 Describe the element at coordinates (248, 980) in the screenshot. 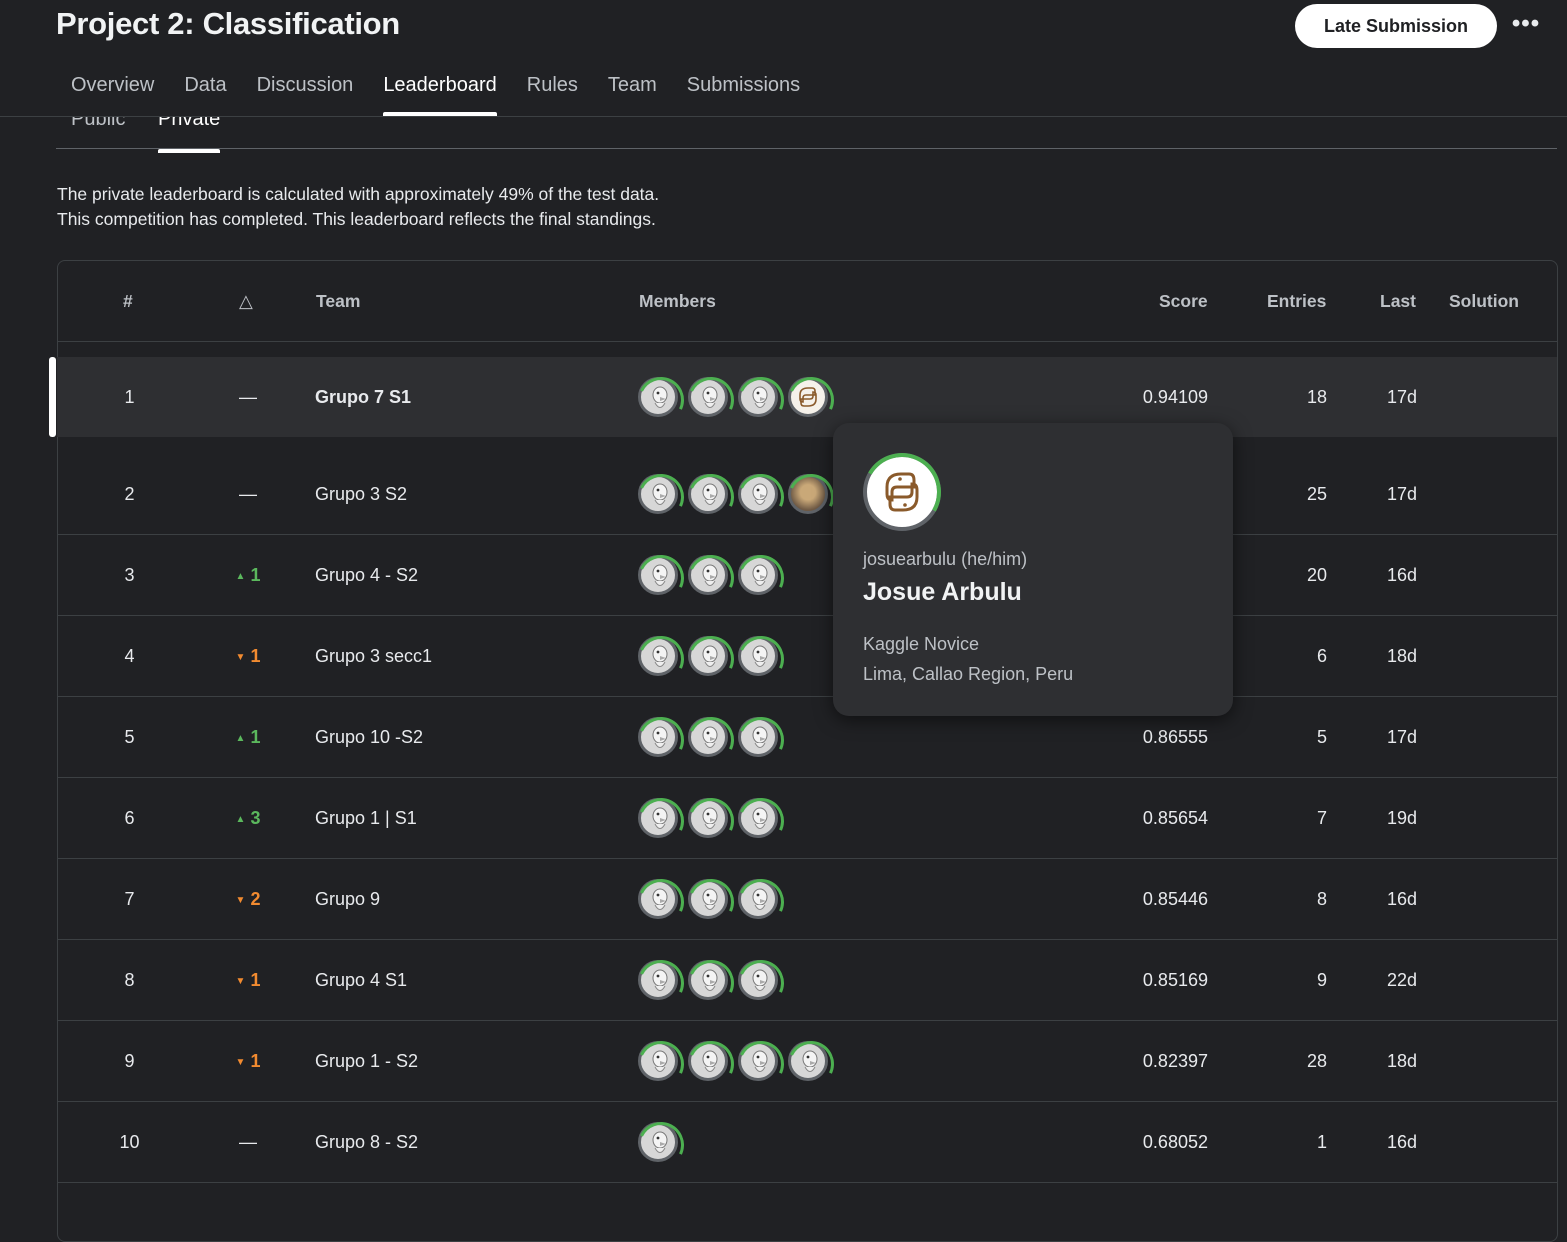

I see `rank-change: ▼ 1` at that location.